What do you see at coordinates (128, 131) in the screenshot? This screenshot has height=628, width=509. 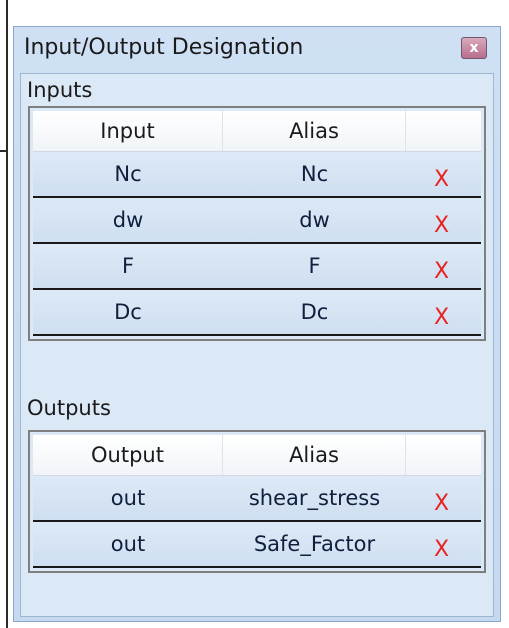 I see `inputs-header-input: Input` at bounding box center [128, 131].